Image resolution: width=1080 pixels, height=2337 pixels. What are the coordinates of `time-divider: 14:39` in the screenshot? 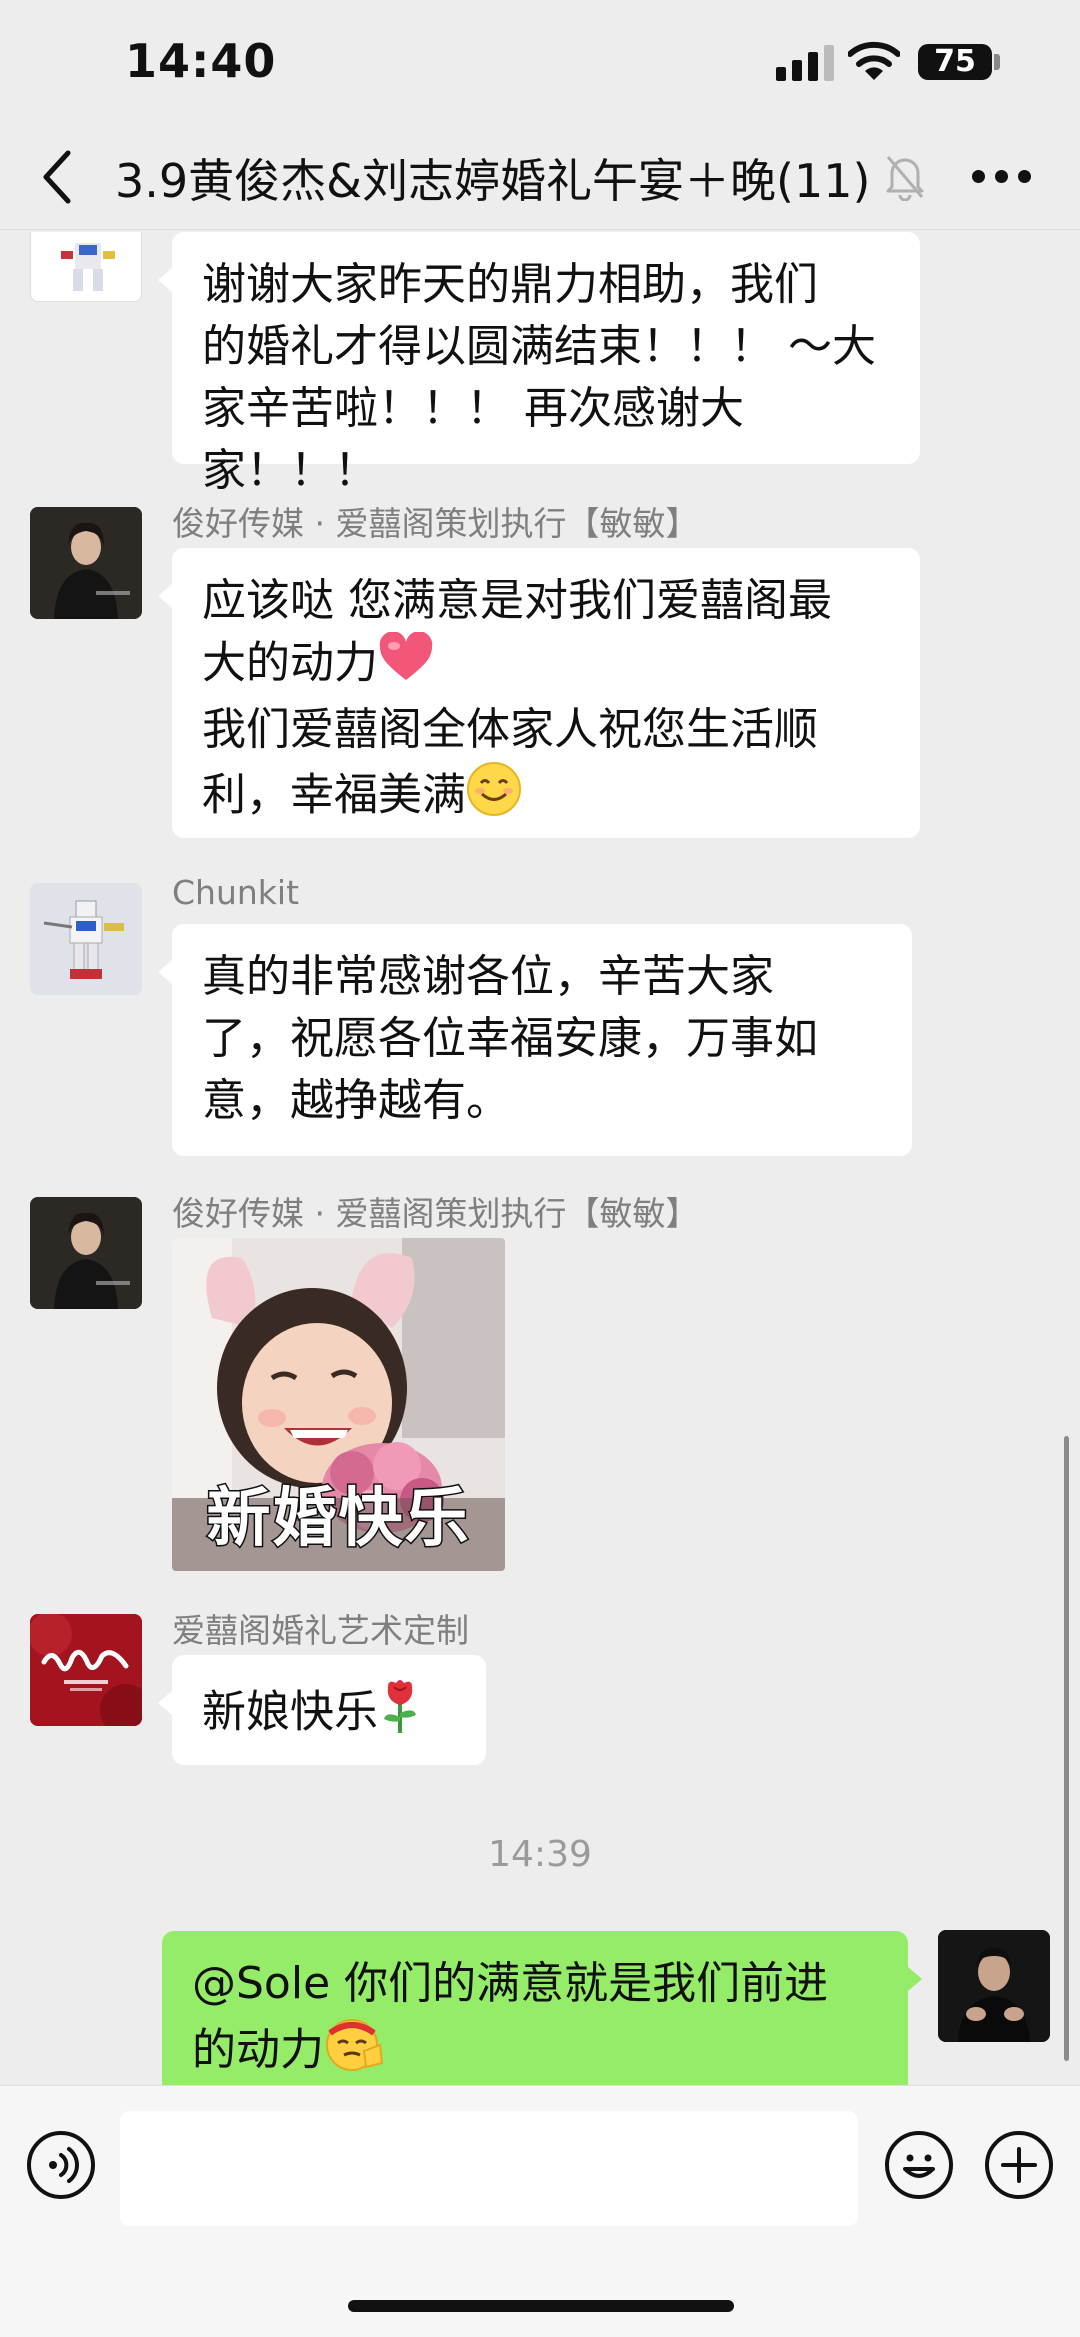 It's located at (540, 1854).